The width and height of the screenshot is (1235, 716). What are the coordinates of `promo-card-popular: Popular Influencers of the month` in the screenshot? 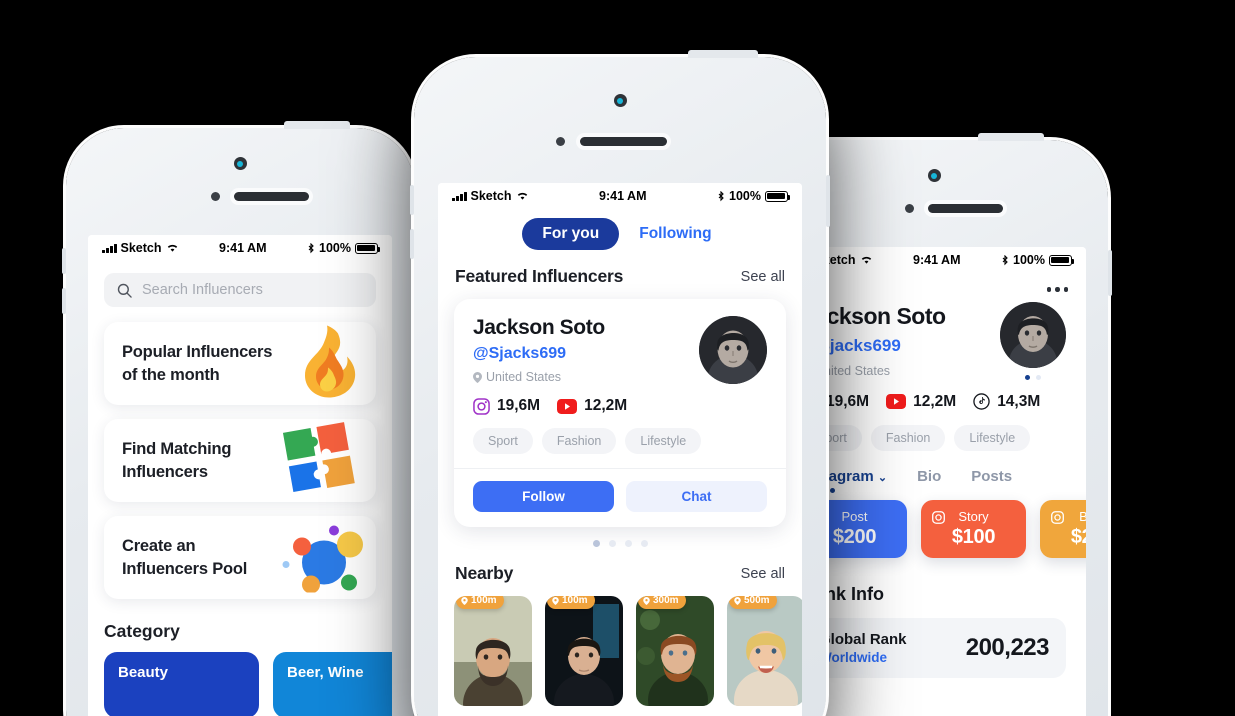 It's located at (240, 363).